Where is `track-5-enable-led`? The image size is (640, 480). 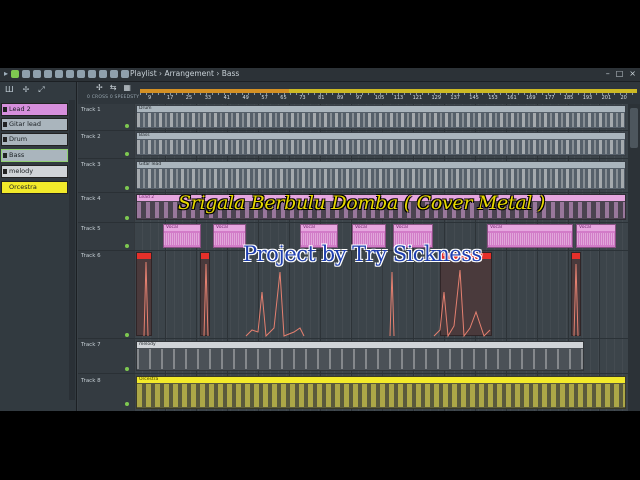 track-5-enable-led is located at coordinates (127, 246).